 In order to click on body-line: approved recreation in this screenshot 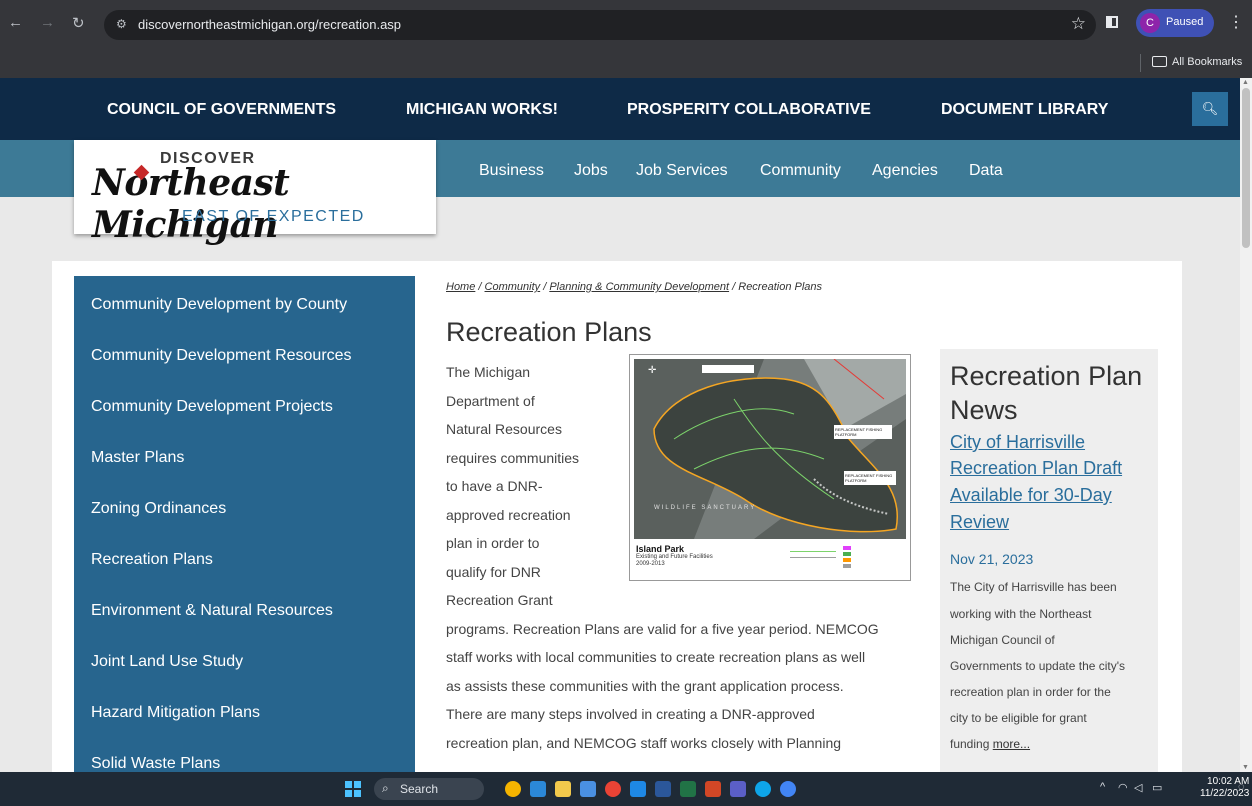, I will do `click(508, 515)`.